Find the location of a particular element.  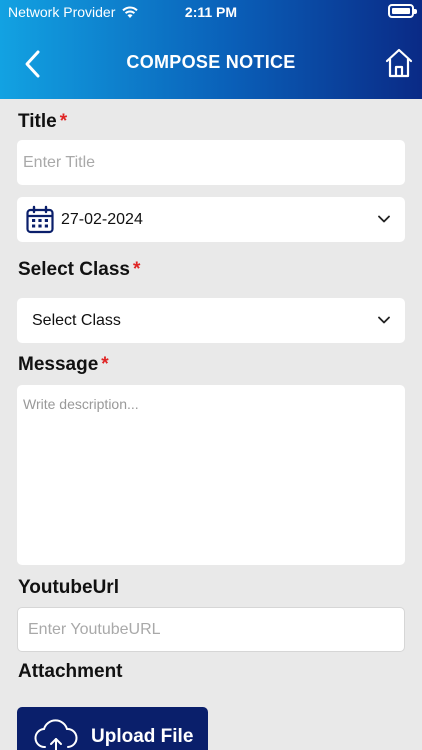

message-label-text: Message is located at coordinates (58, 364).